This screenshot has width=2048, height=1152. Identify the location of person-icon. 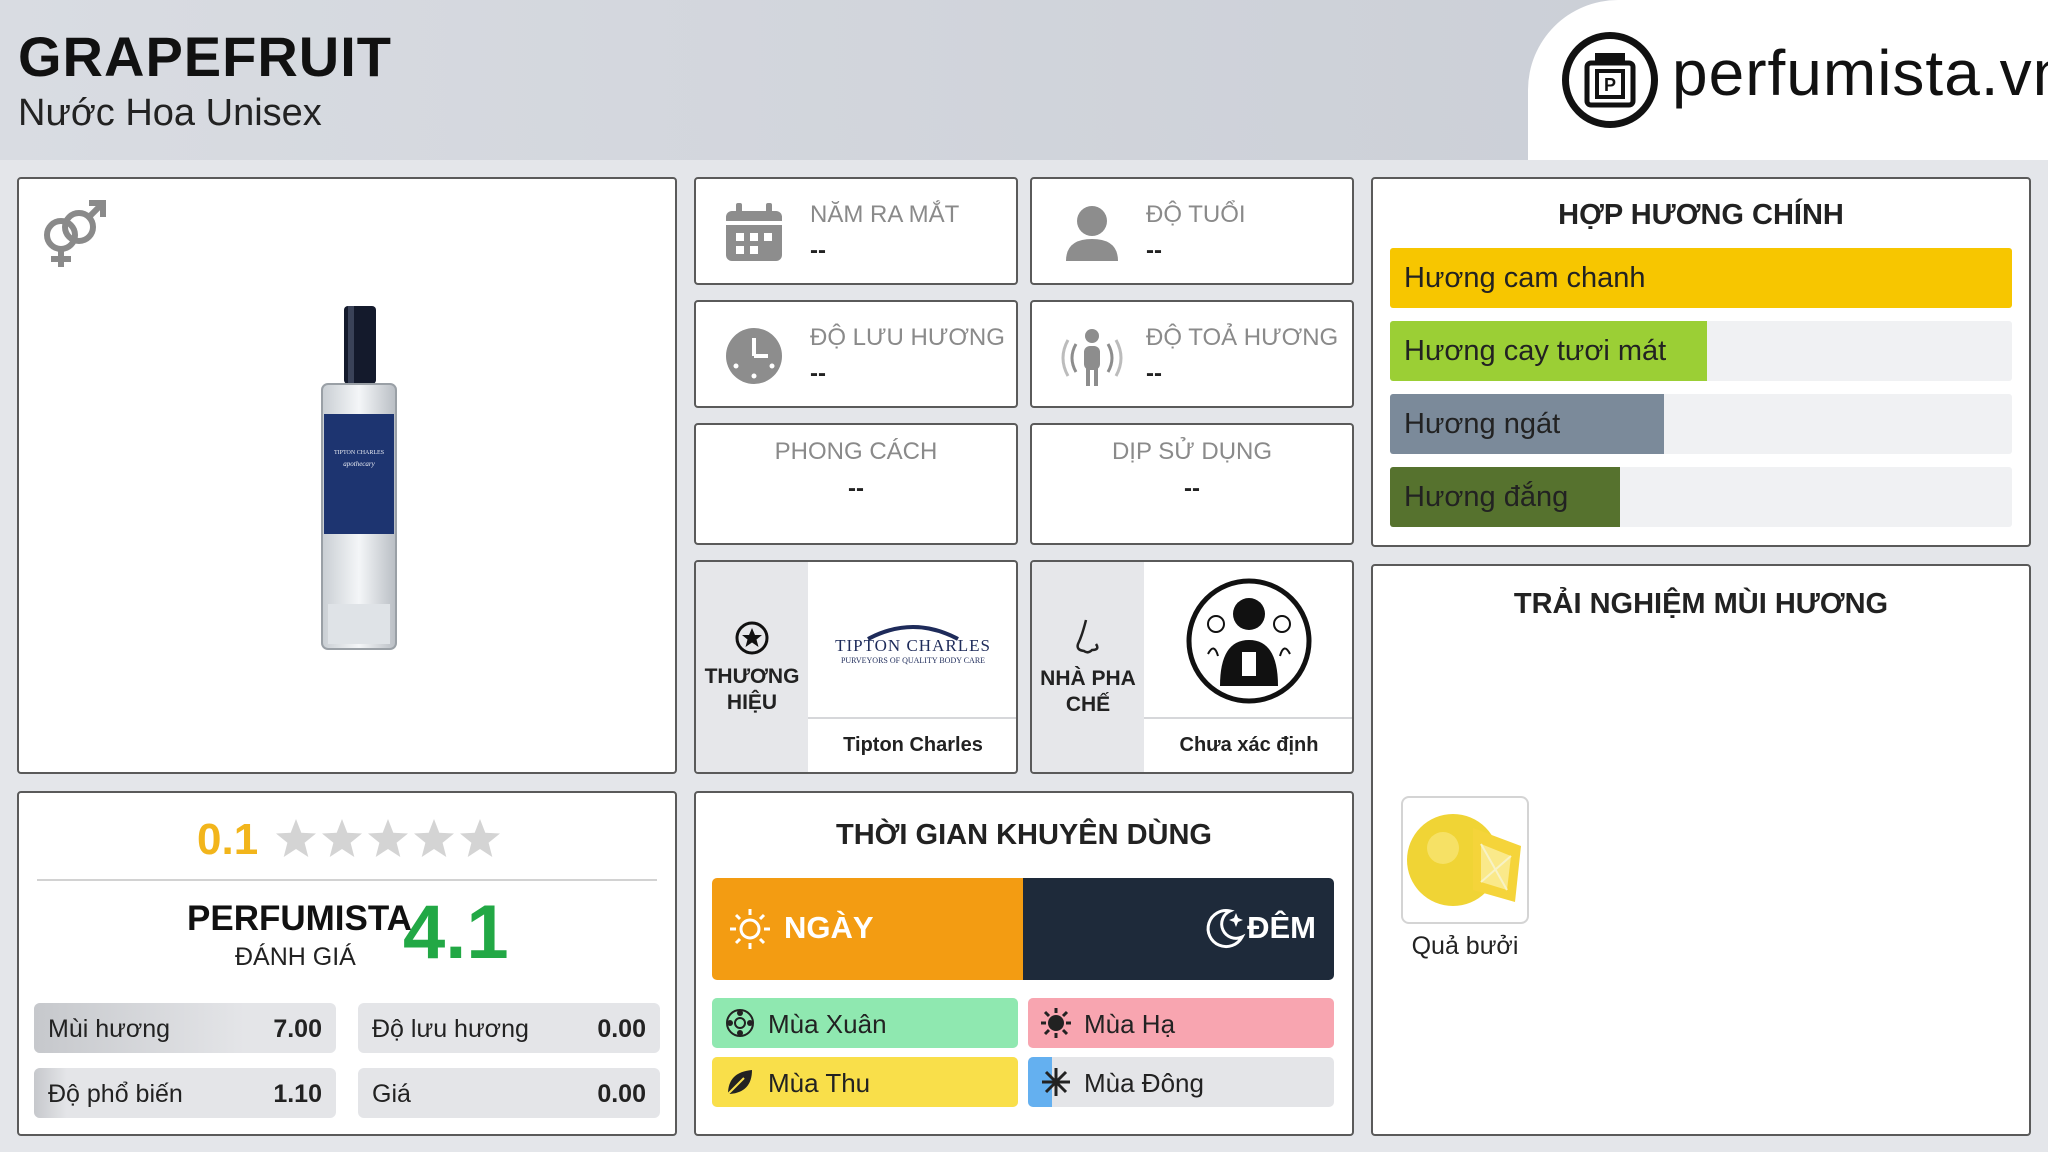
(1092, 233).